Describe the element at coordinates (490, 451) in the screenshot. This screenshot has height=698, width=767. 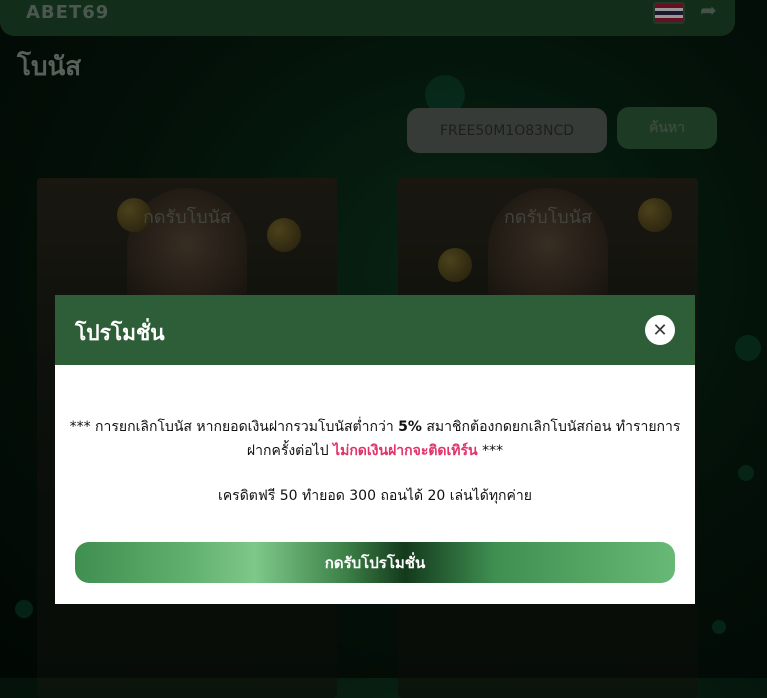
I see `notice-suffix: ***` at that location.